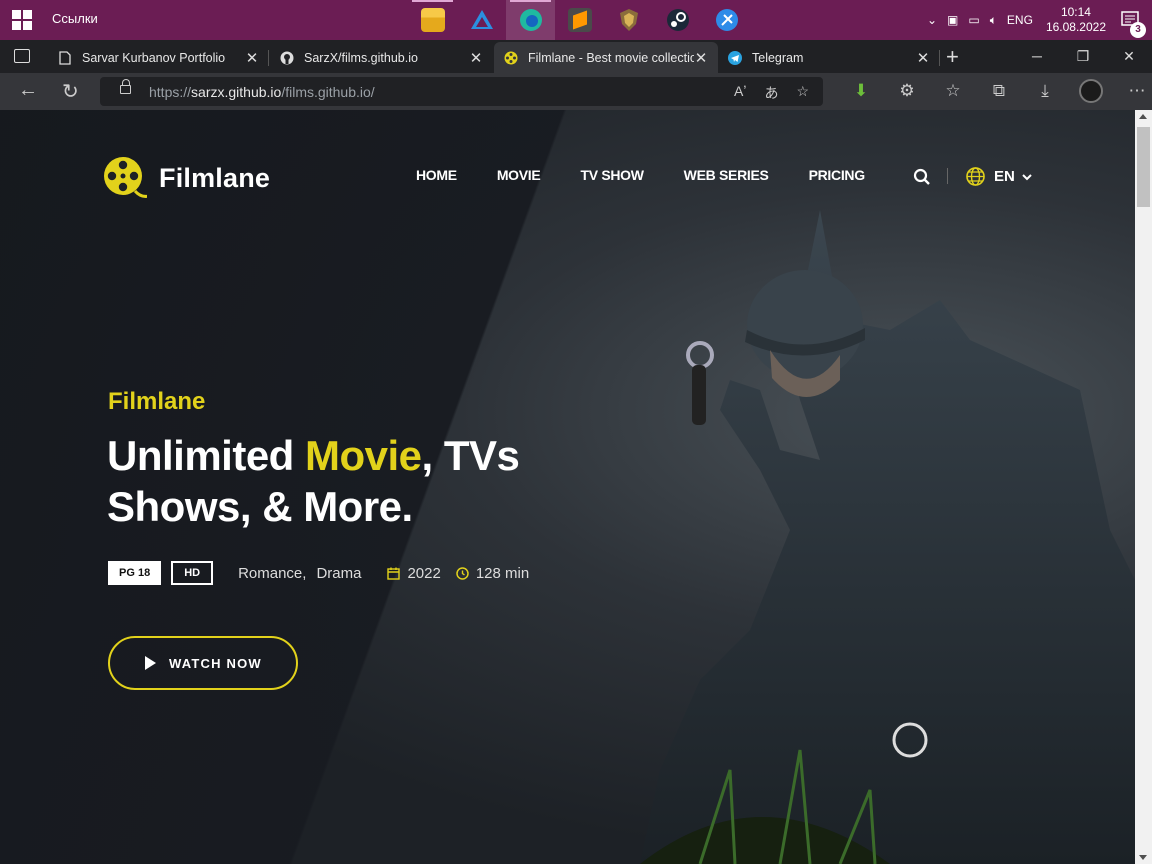 Image resolution: width=1152 pixels, height=864 pixels. I want to click on lock-icon, so click(125, 86).